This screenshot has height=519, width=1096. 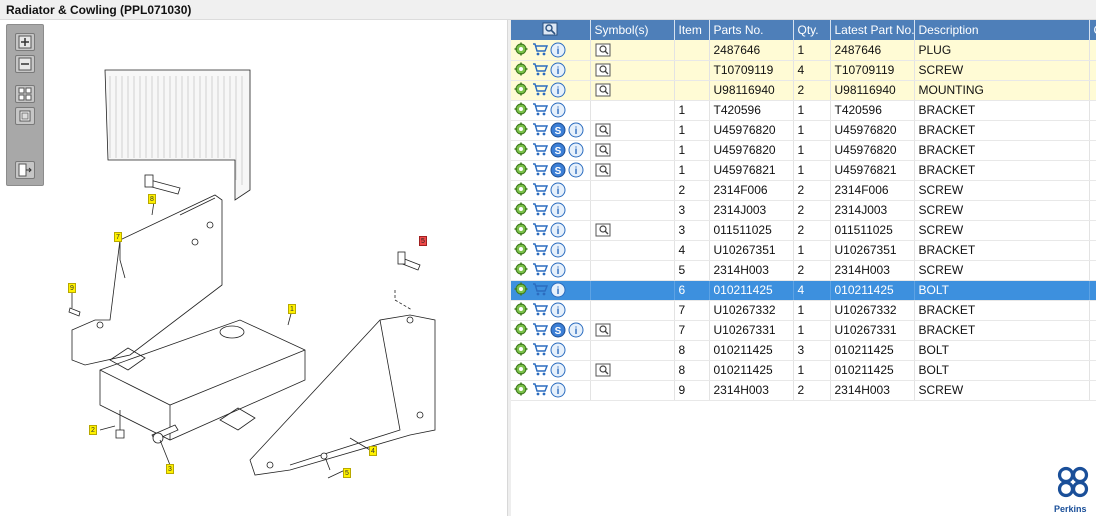 What do you see at coordinates (803, 190) in the screenshot?
I see `table-row: i 2 2314F006 2 2314F006 SCREW` at bounding box center [803, 190].